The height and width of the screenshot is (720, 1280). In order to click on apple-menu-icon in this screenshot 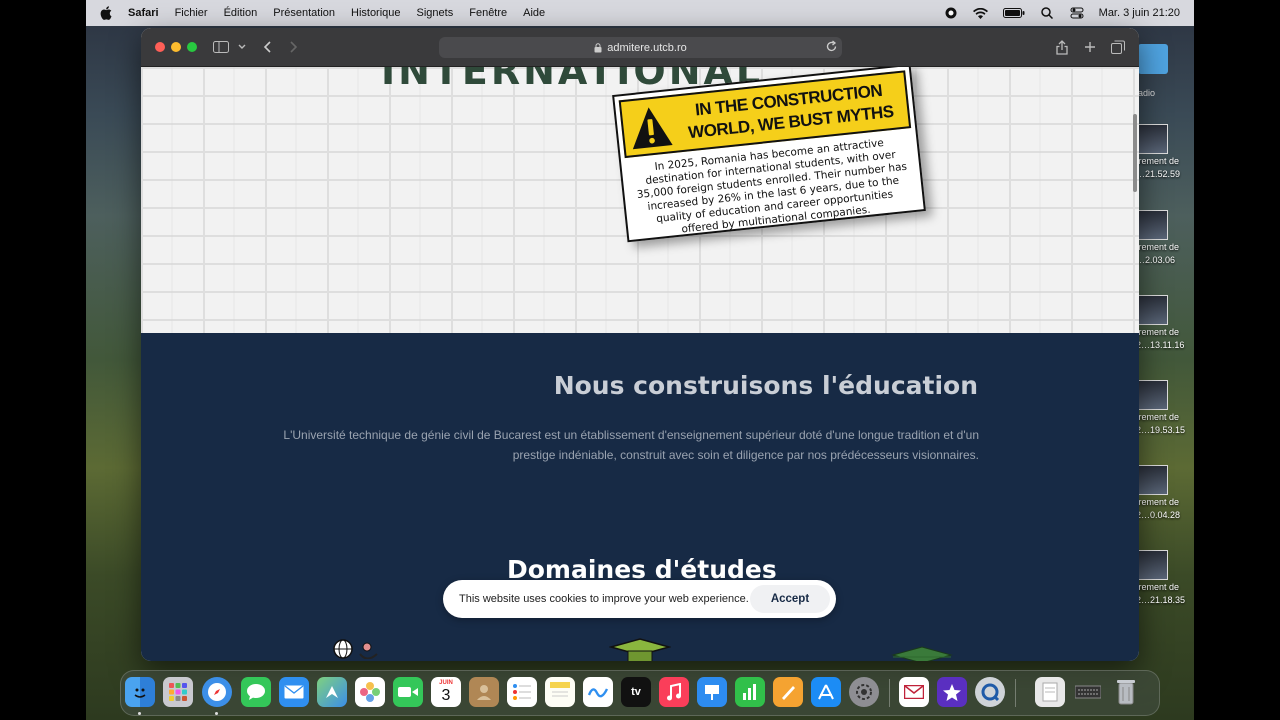, I will do `click(107, 13)`.